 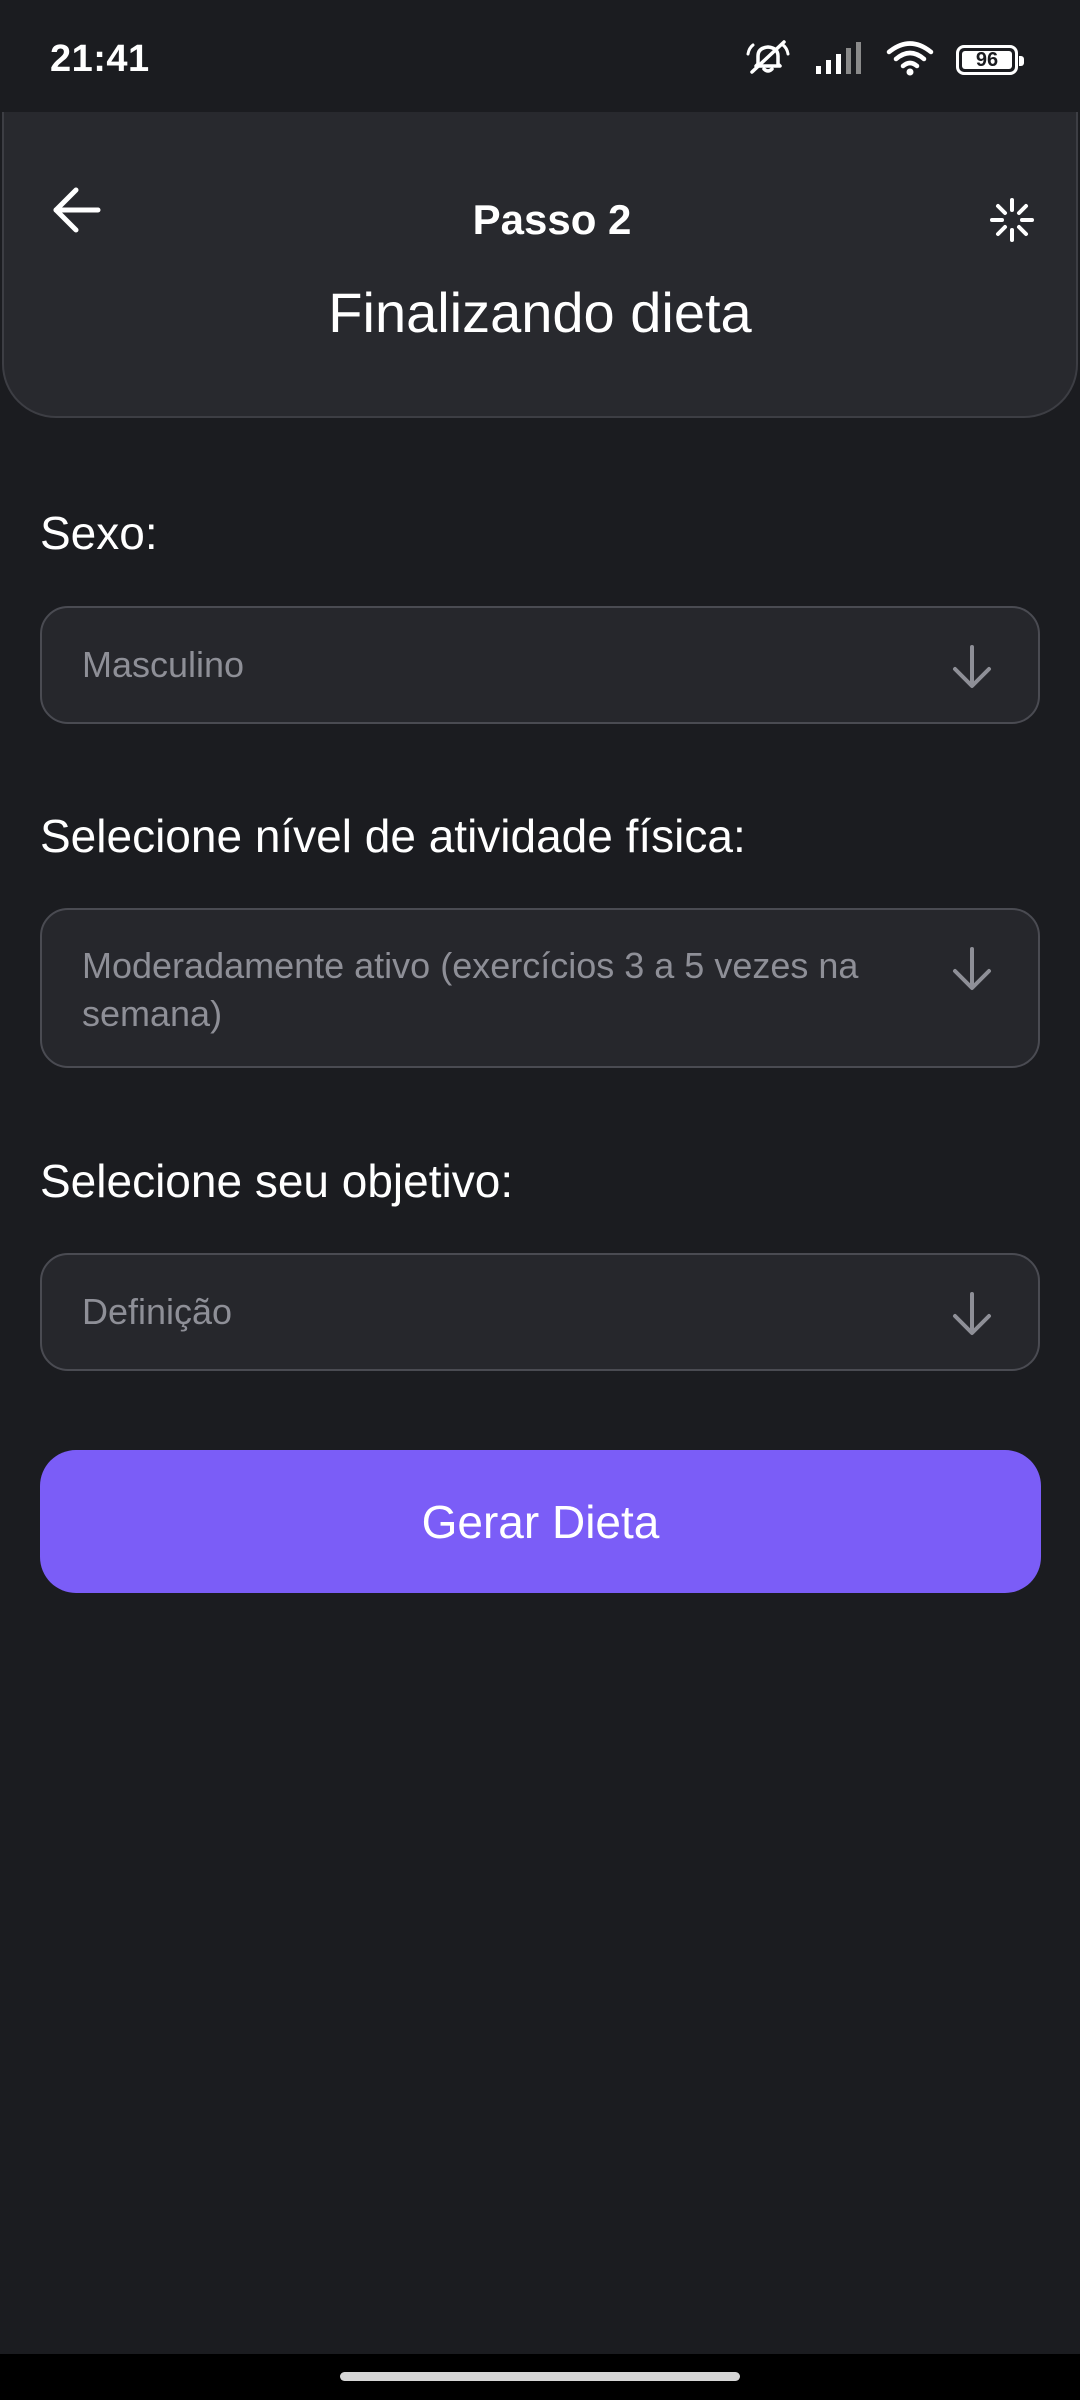 What do you see at coordinates (99, 533) in the screenshot?
I see `sex-label: Sexo:` at bounding box center [99, 533].